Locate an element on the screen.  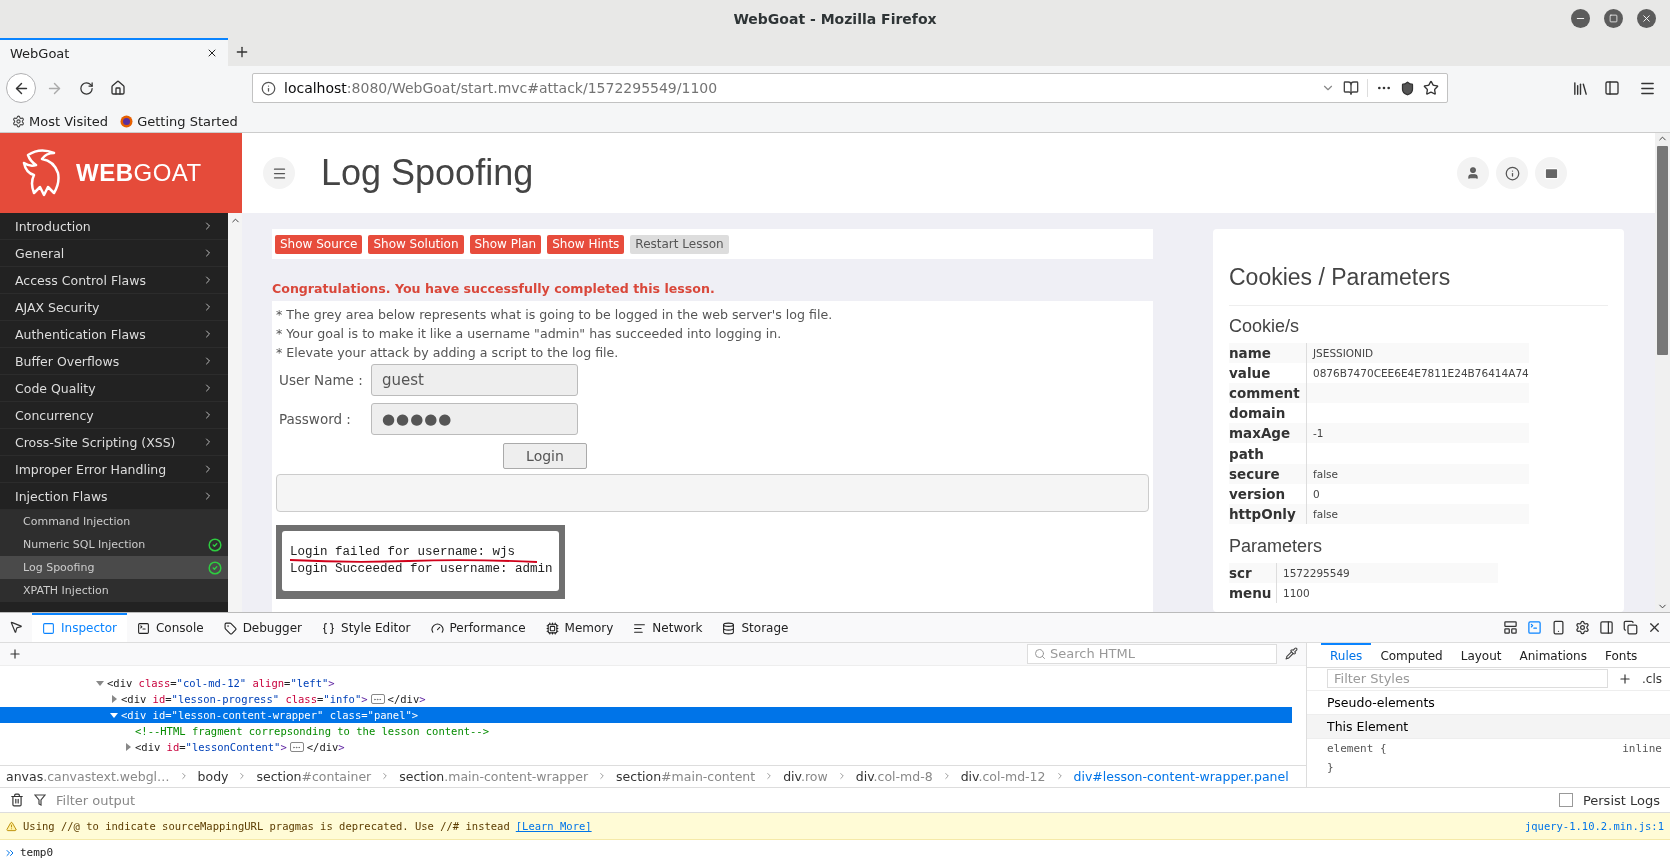
markup-tag: <div id="lesson-content-wrapper" class="panel"> is located at coordinates (270, 715).